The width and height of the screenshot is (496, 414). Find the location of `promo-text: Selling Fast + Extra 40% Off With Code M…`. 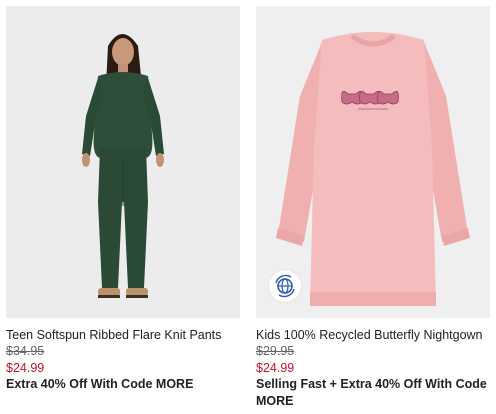

promo-text: Selling Fast + Extra 40% Off With Code M… is located at coordinates (371, 392).